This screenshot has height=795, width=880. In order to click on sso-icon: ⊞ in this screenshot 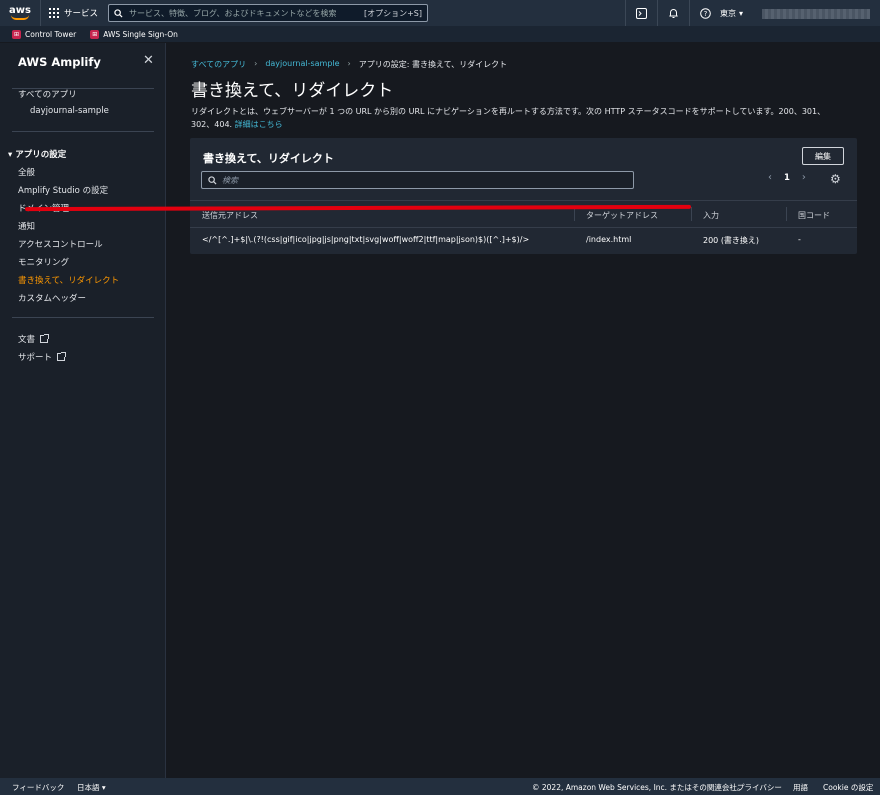, I will do `click(95, 34)`.